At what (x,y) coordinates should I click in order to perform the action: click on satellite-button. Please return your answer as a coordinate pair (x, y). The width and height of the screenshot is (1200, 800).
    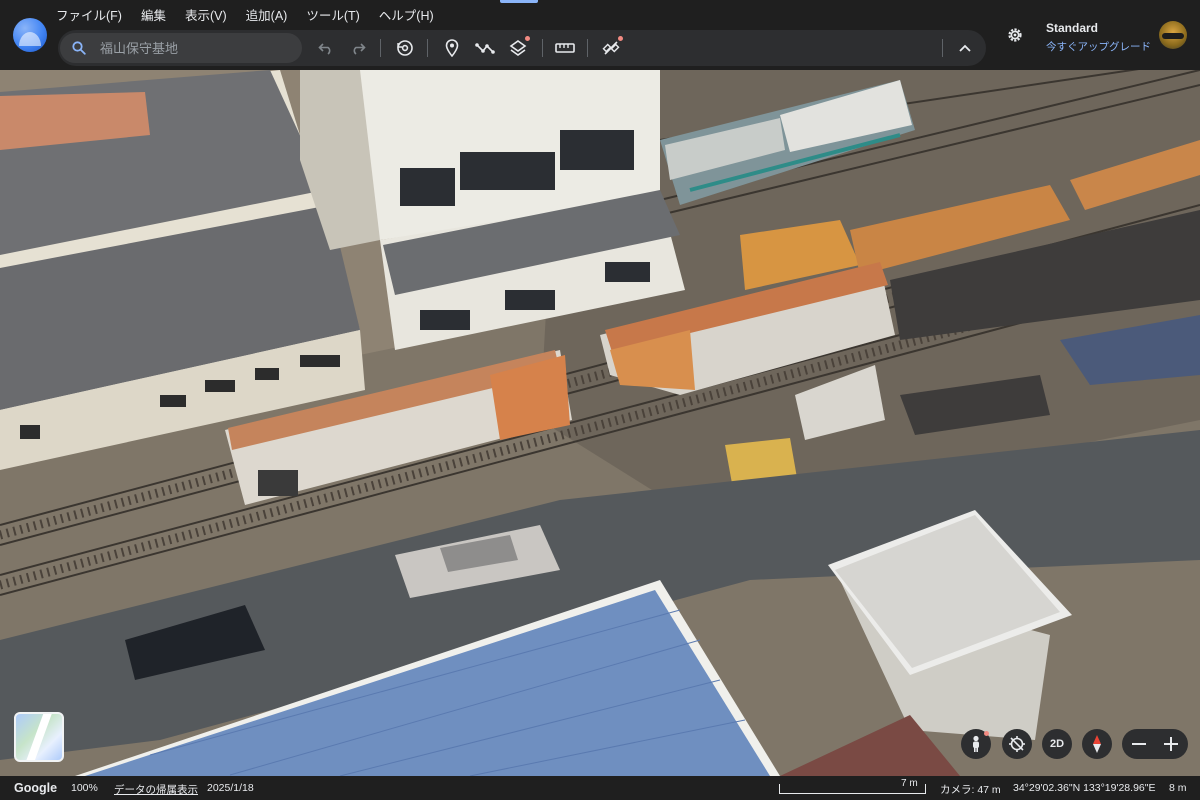
    Looking at the image, I should click on (612, 47).